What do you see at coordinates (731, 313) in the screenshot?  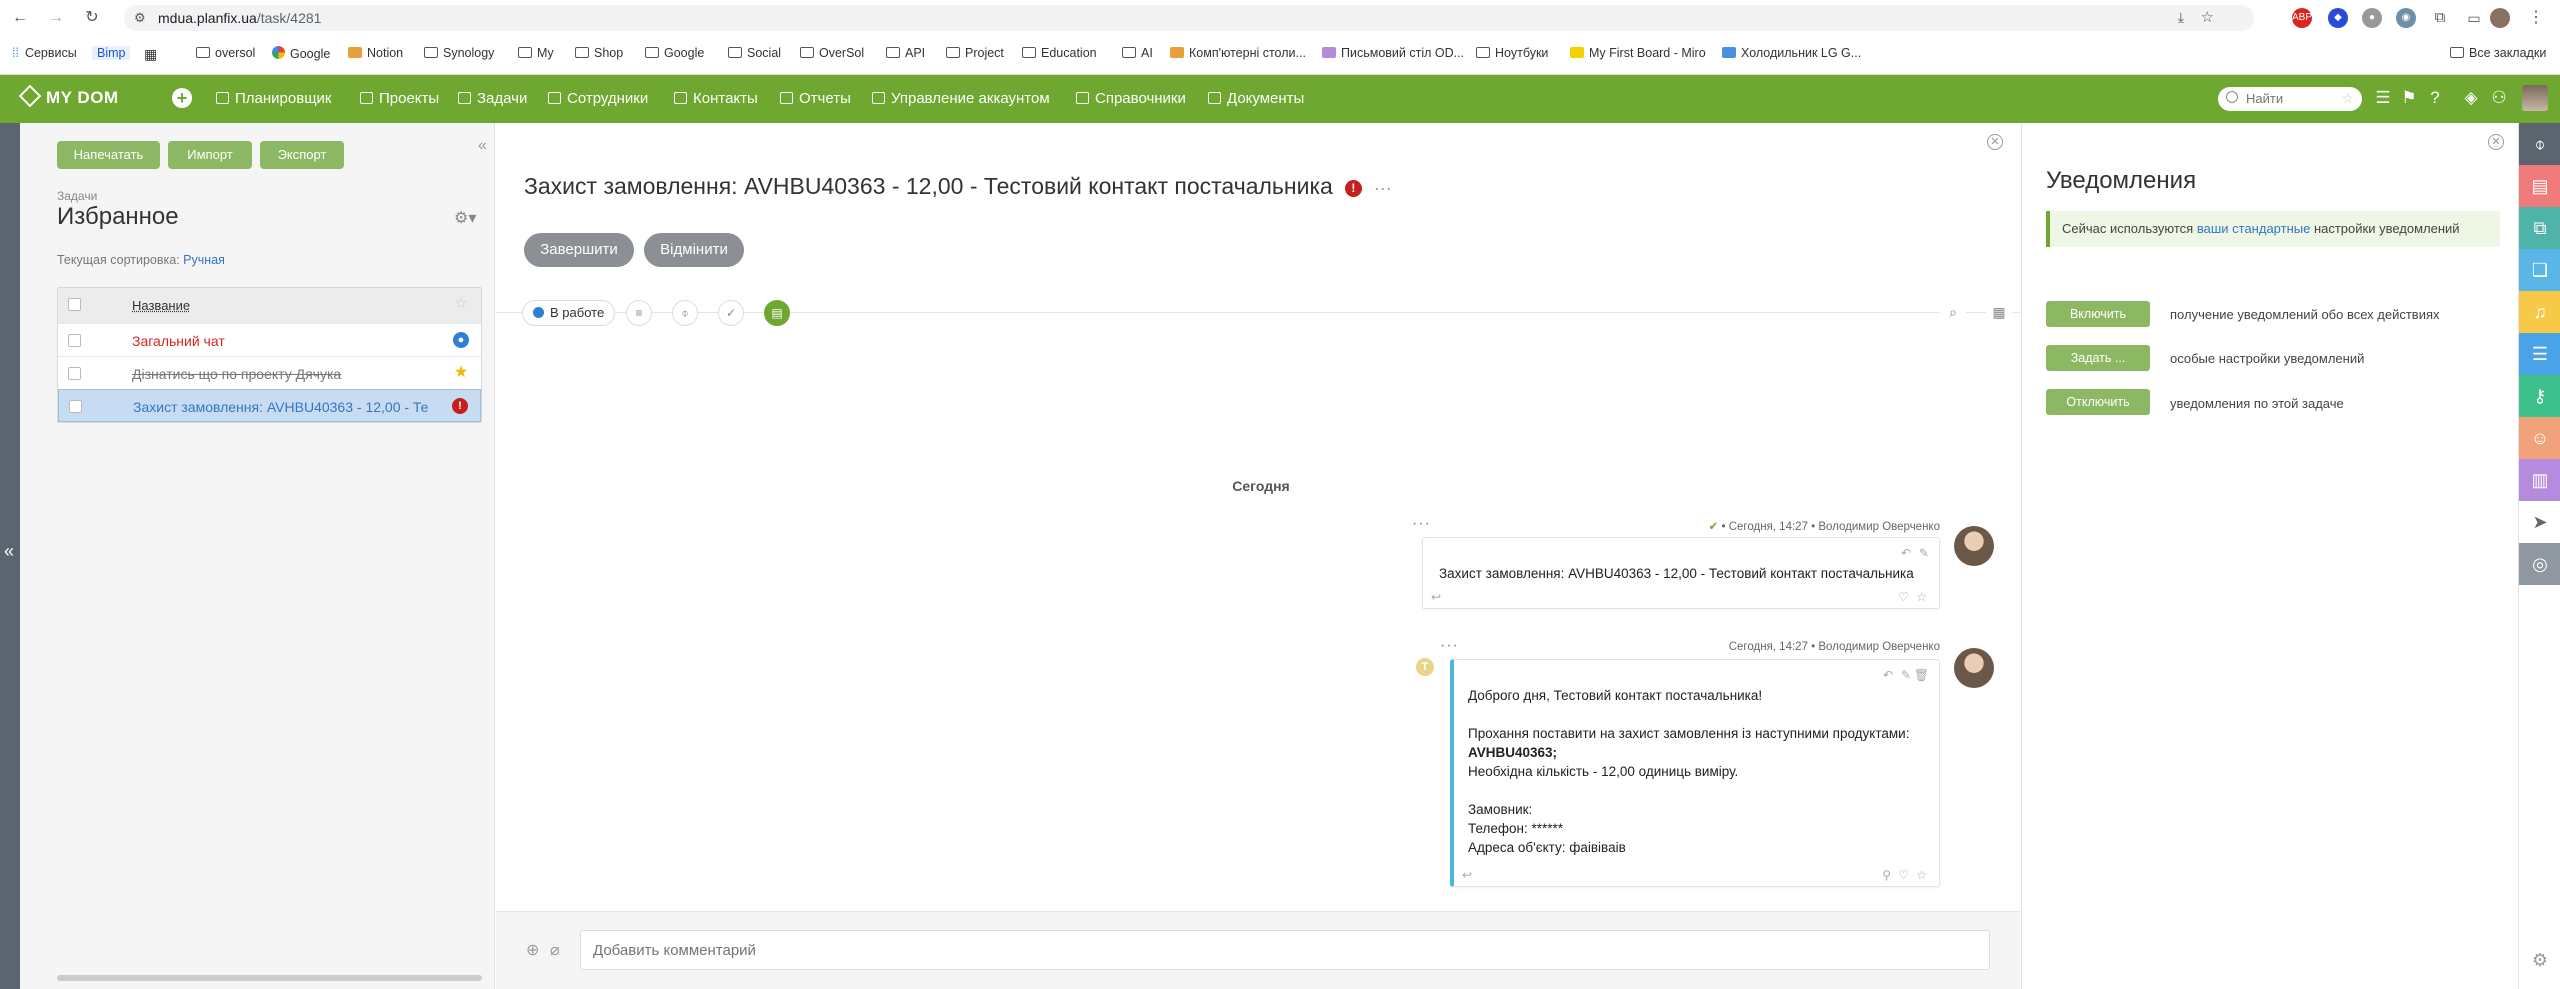 I see `checklist-icon: ✓` at bounding box center [731, 313].